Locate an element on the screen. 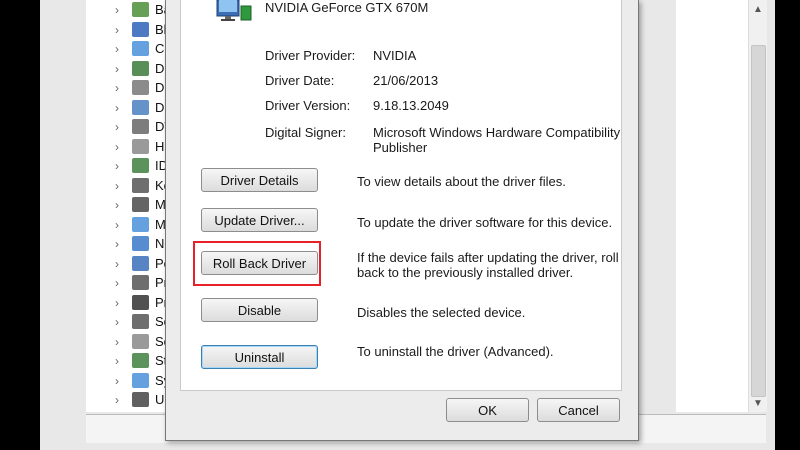 The height and width of the screenshot is (450, 800). driver-provider-label: Driver Provider: is located at coordinates (310, 55).